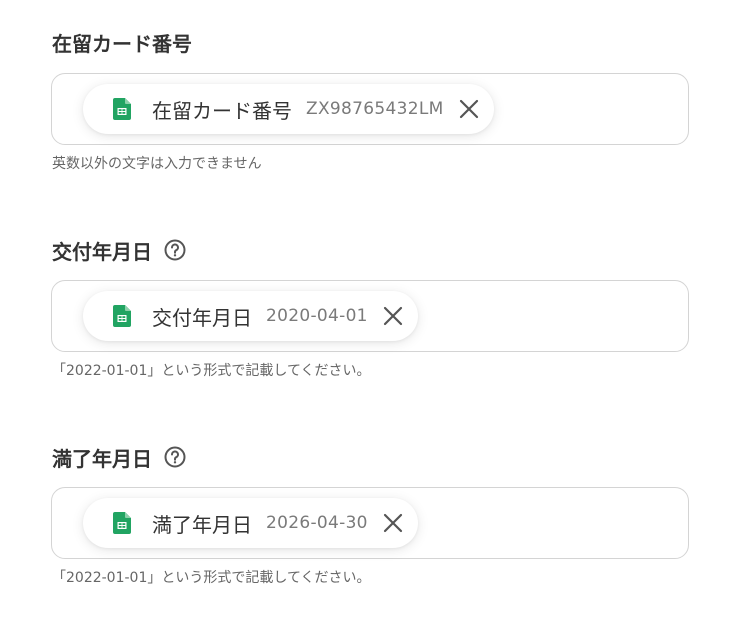 The height and width of the screenshot is (624, 746). What do you see at coordinates (102, 251) in the screenshot?
I see `field-label-text: 交付年月日` at bounding box center [102, 251].